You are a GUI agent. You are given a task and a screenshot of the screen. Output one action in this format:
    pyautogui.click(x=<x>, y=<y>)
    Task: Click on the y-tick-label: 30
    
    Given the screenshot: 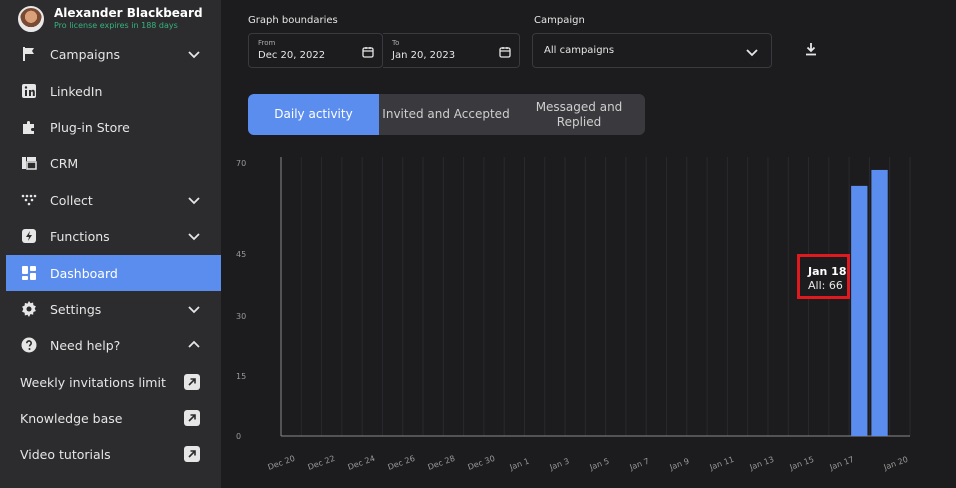 What is the action you would take?
    pyautogui.click(x=241, y=316)
    